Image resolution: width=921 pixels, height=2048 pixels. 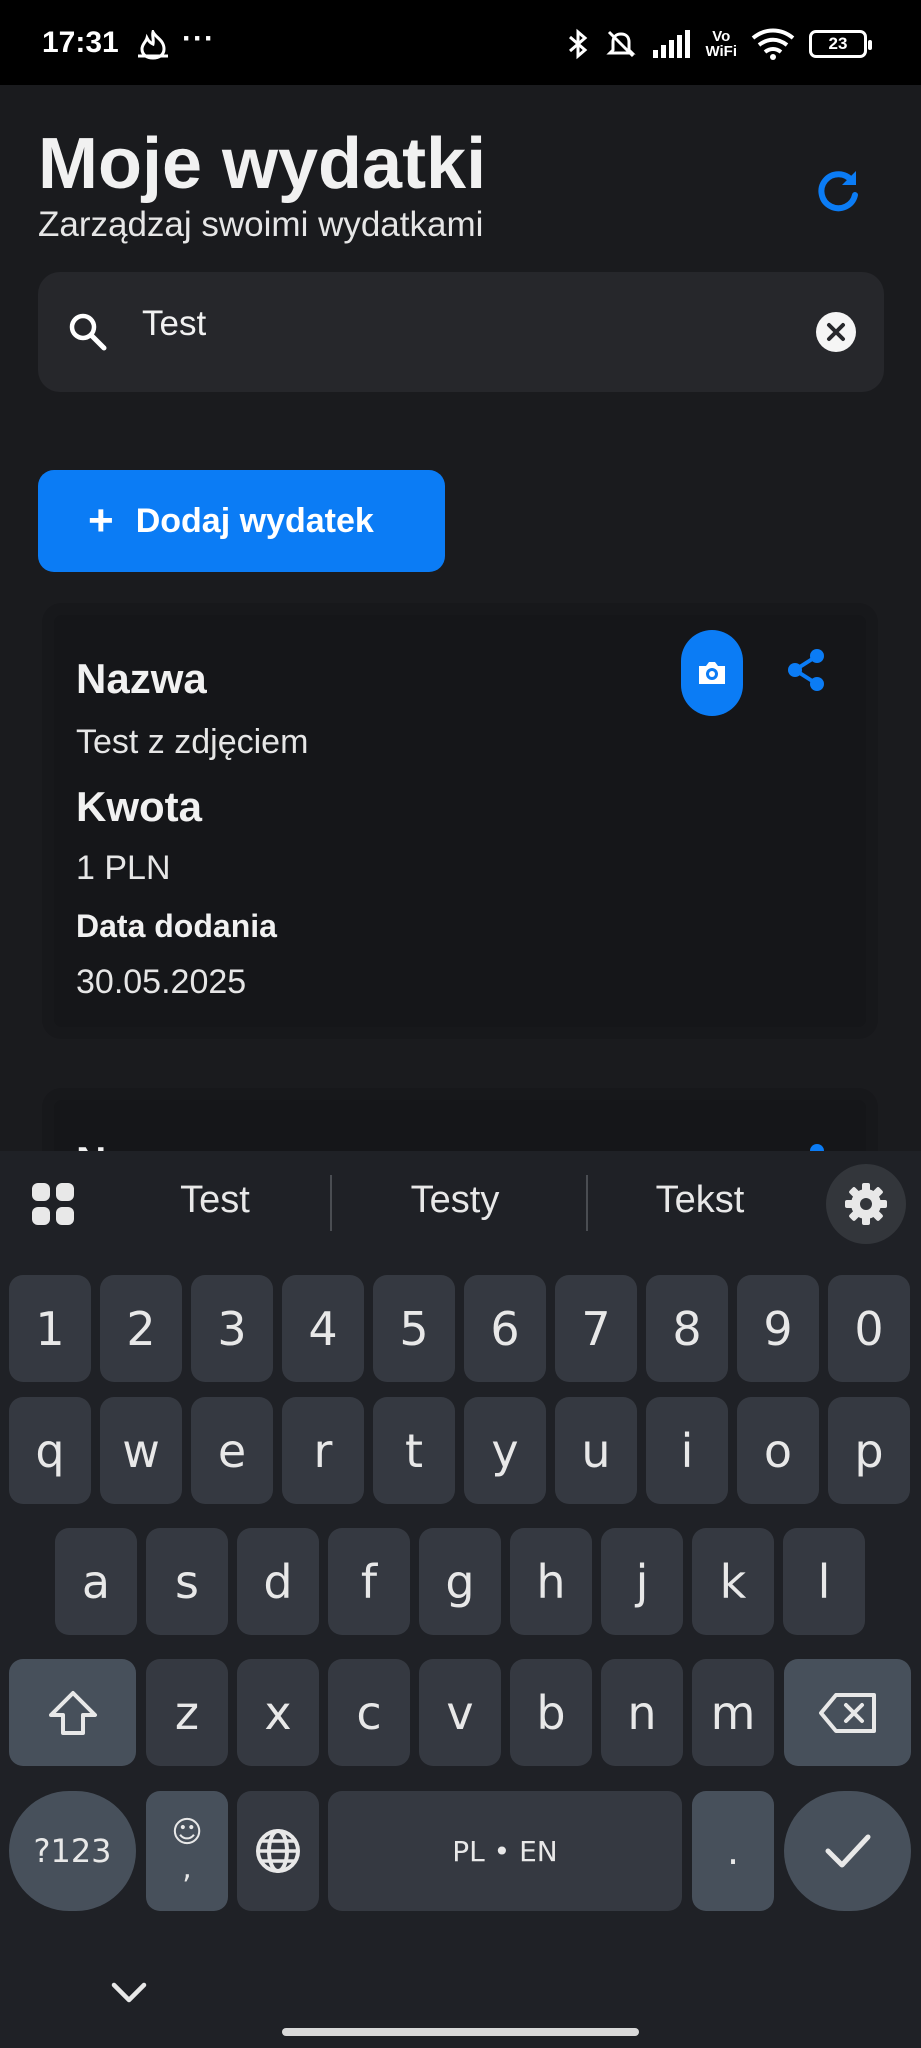 What do you see at coordinates (642, 1581) in the screenshot?
I see `key-j: j` at bounding box center [642, 1581].